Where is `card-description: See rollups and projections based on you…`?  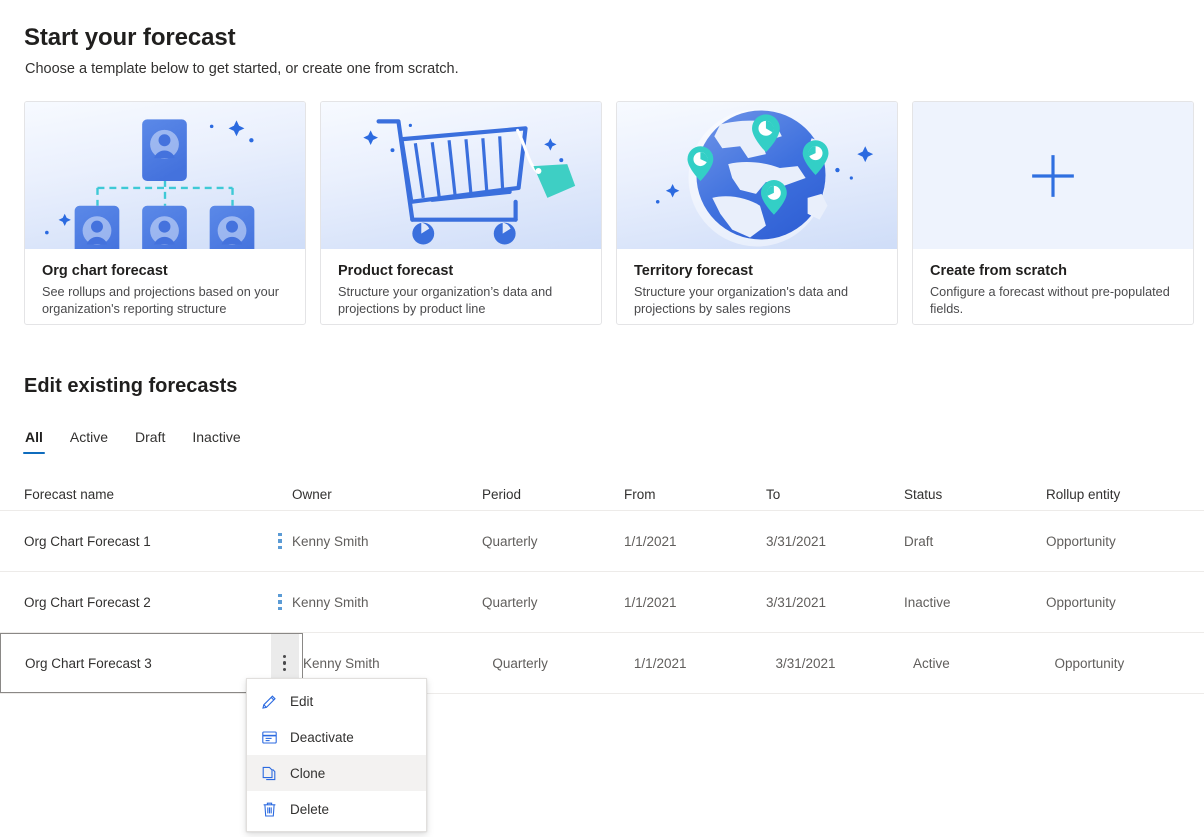
card-description: See rollups and projections based on you… is located at coordinates (160, 300).